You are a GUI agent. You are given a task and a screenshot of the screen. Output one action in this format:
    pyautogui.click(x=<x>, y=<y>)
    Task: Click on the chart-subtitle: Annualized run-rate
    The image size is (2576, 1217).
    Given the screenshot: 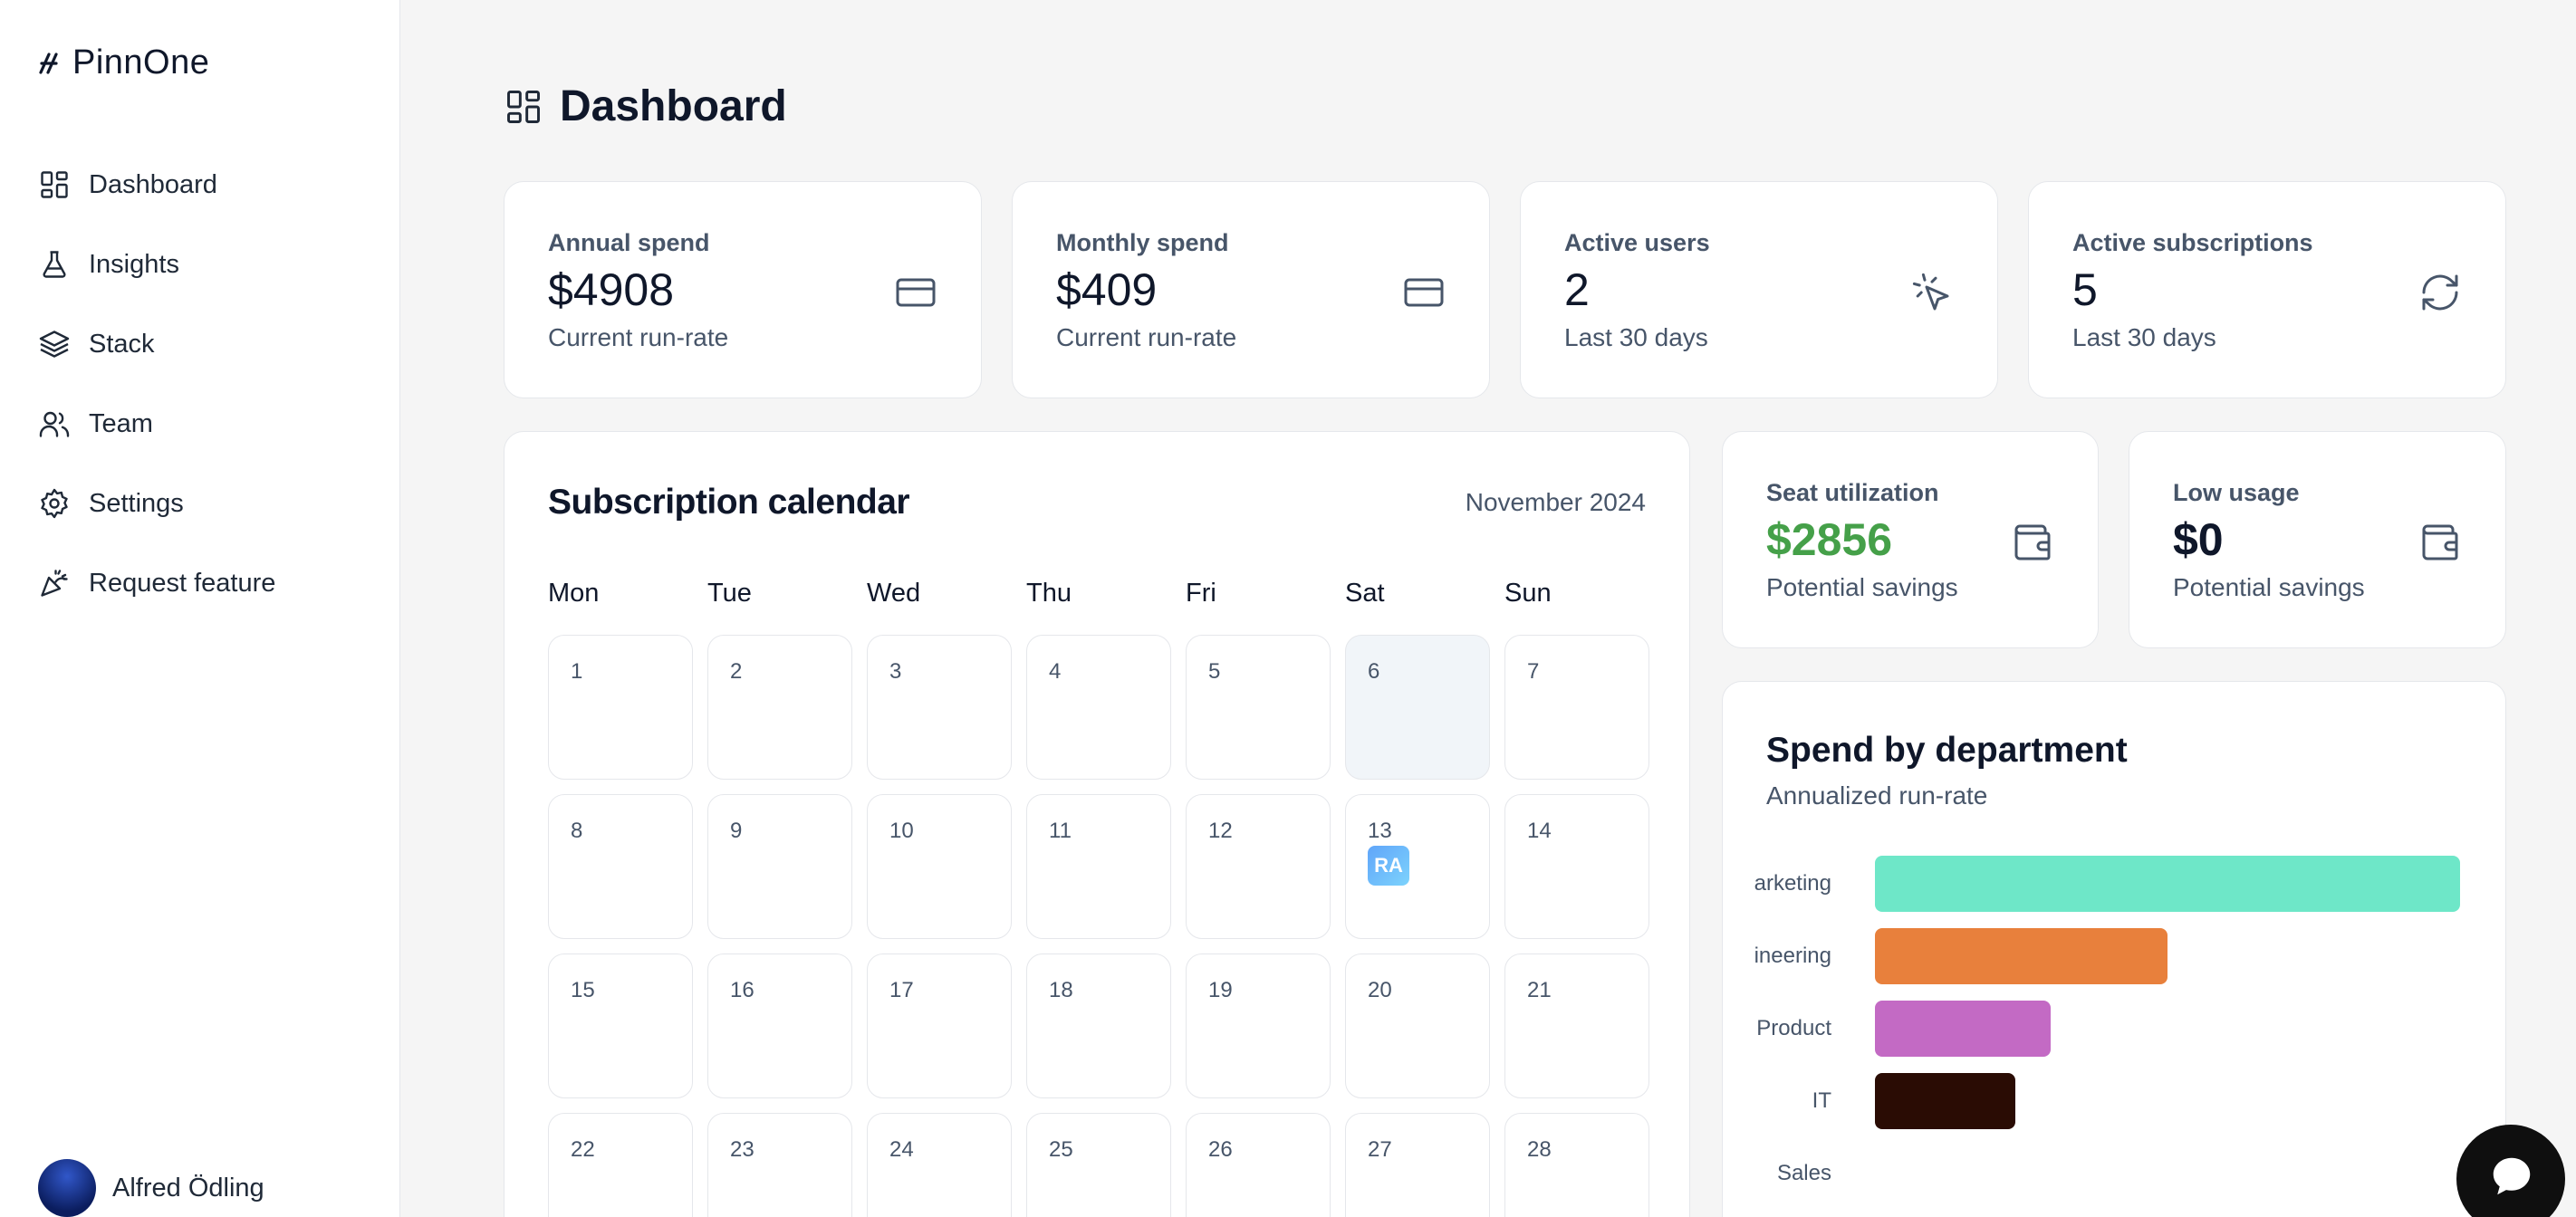 What is the action you would take?
    pyautogui.click(x=1877, y=795)
    